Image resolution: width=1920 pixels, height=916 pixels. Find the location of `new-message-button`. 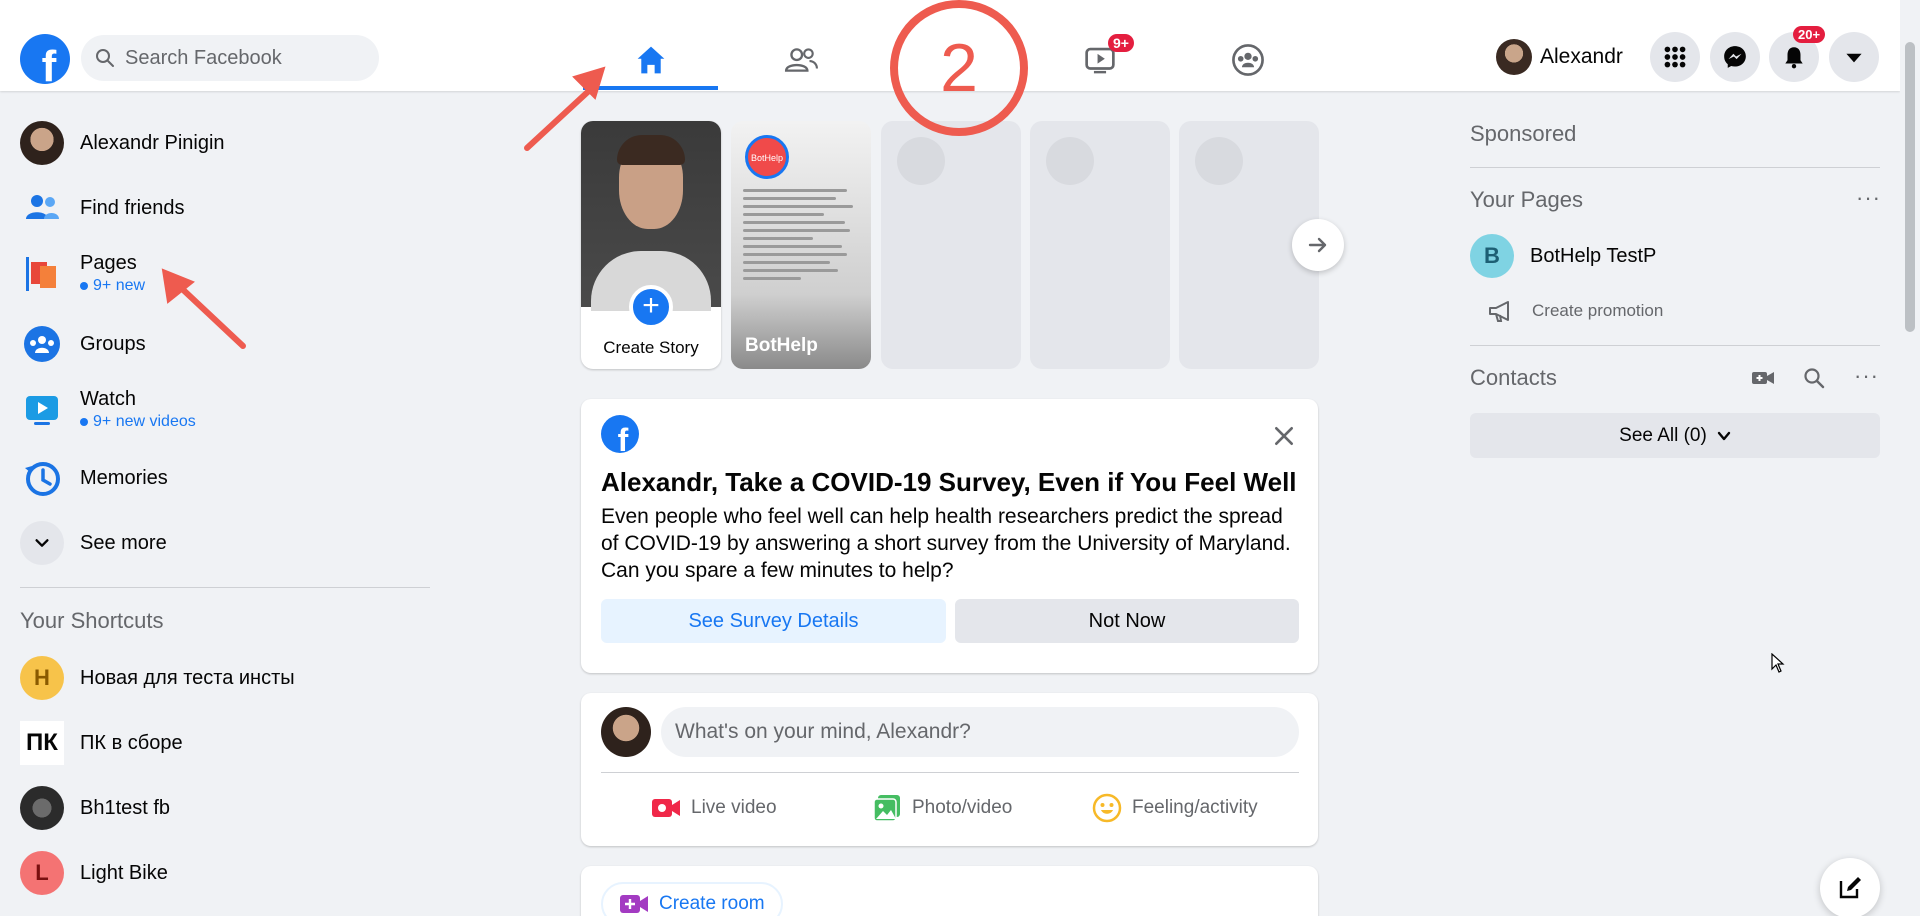

new-message-button is located at coordinates (1850, 887).